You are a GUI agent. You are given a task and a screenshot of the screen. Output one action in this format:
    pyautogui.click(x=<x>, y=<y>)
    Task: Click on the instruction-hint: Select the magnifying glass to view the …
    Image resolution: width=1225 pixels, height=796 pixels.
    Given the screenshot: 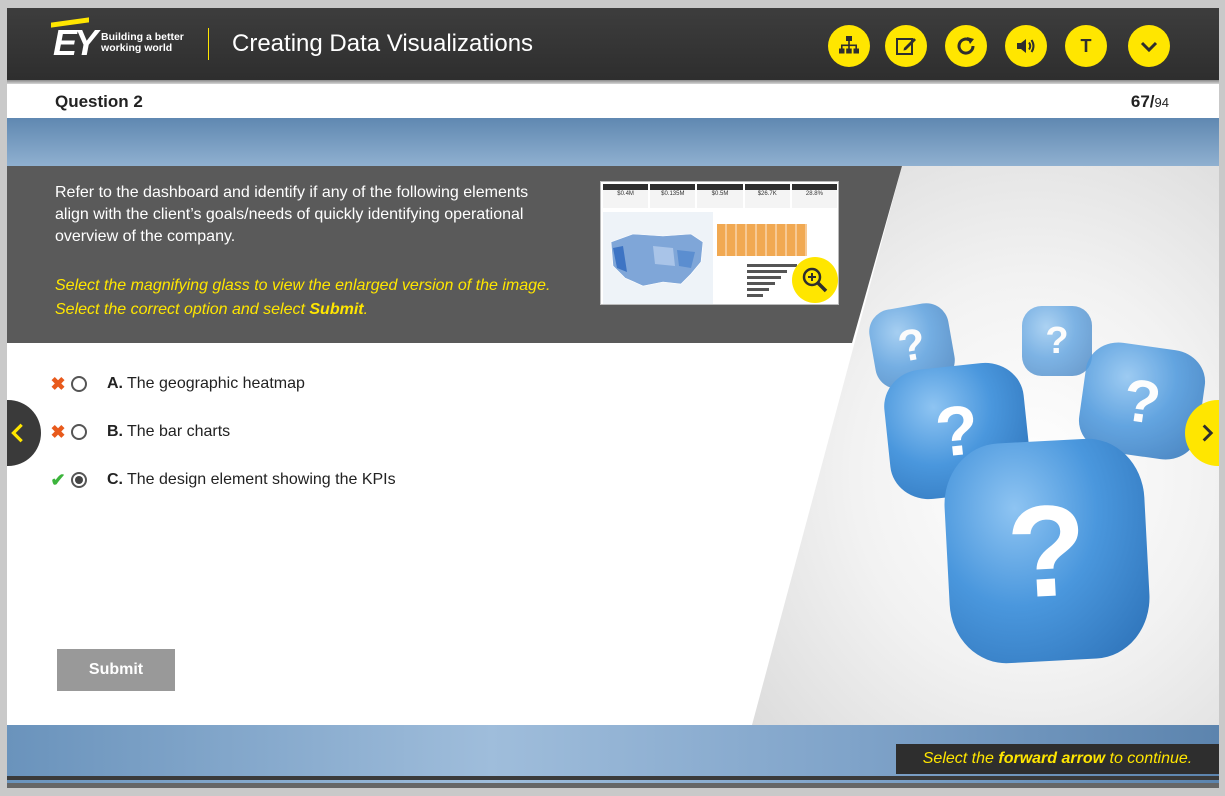 What is the action you would take?
    pyautogui.click(x=303, y=297)
    